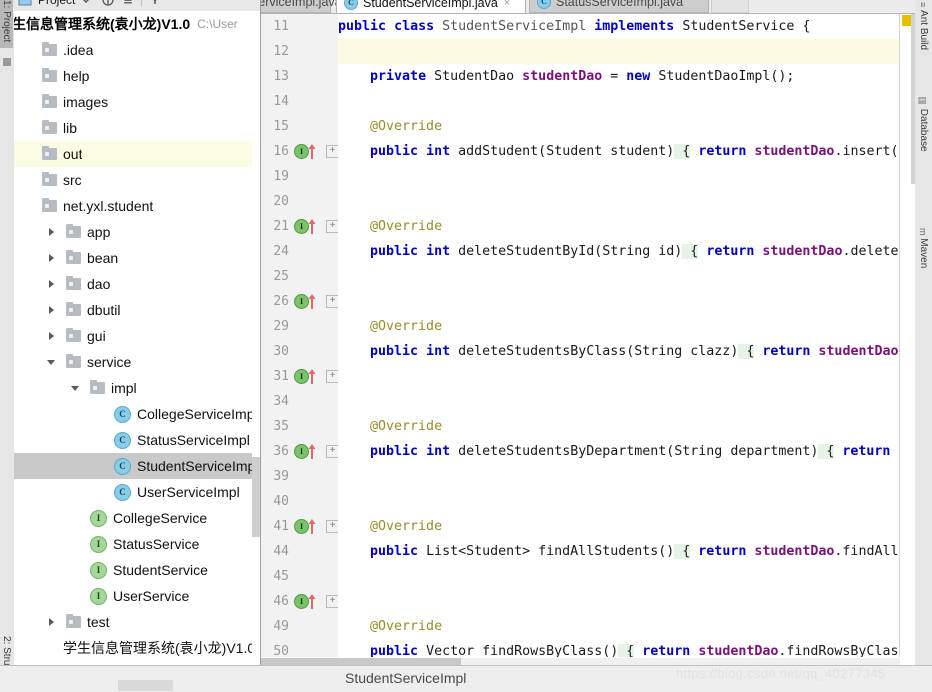 Image resolution: width=932 pixels, height=692 pixels. Describe the element at coordinates (299, 351) in the screenshot. I see `gutter-line: 30` at that location.